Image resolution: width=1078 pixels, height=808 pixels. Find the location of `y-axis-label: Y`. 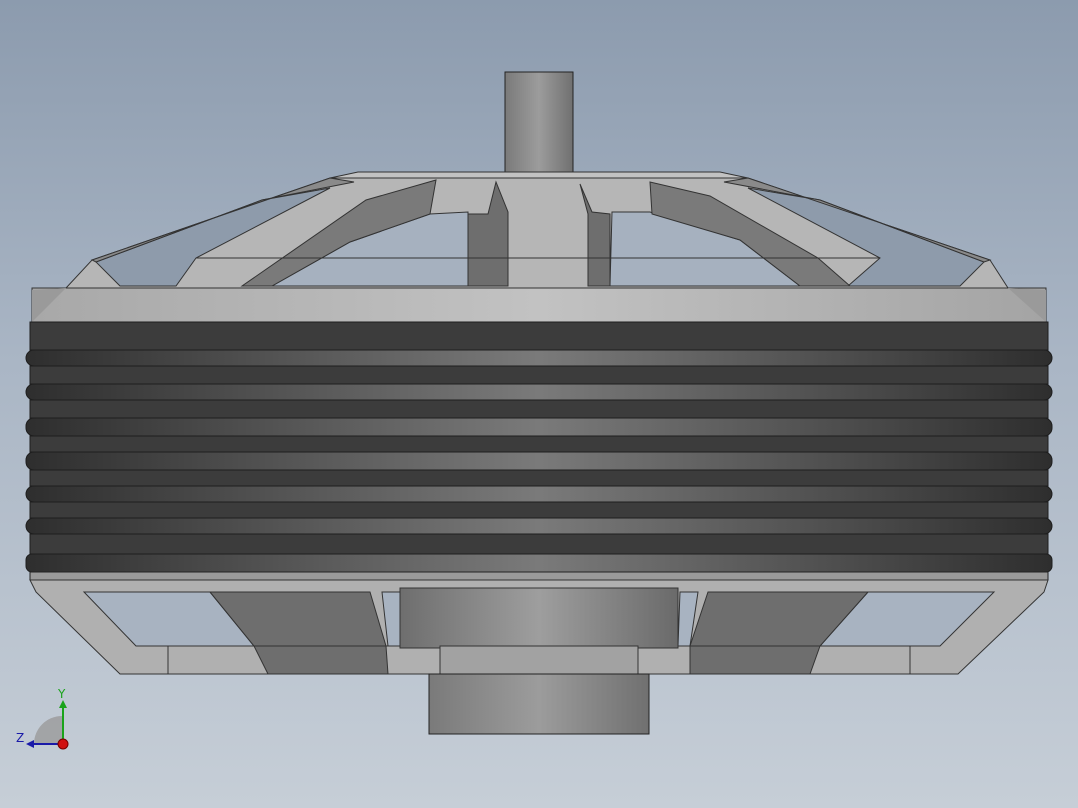

y-axis-label: Y is located at coordinates (61, 694).